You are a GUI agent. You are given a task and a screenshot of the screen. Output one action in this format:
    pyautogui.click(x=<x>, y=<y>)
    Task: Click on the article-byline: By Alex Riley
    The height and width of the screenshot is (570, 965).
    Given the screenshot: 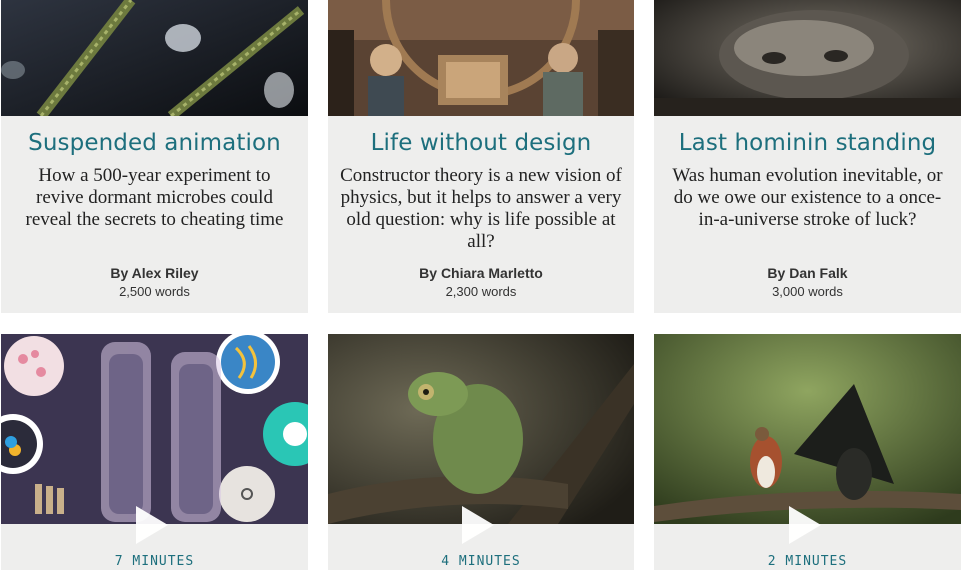 What is the action you would take?
    pyautogui.click(x=154, y=273)
    